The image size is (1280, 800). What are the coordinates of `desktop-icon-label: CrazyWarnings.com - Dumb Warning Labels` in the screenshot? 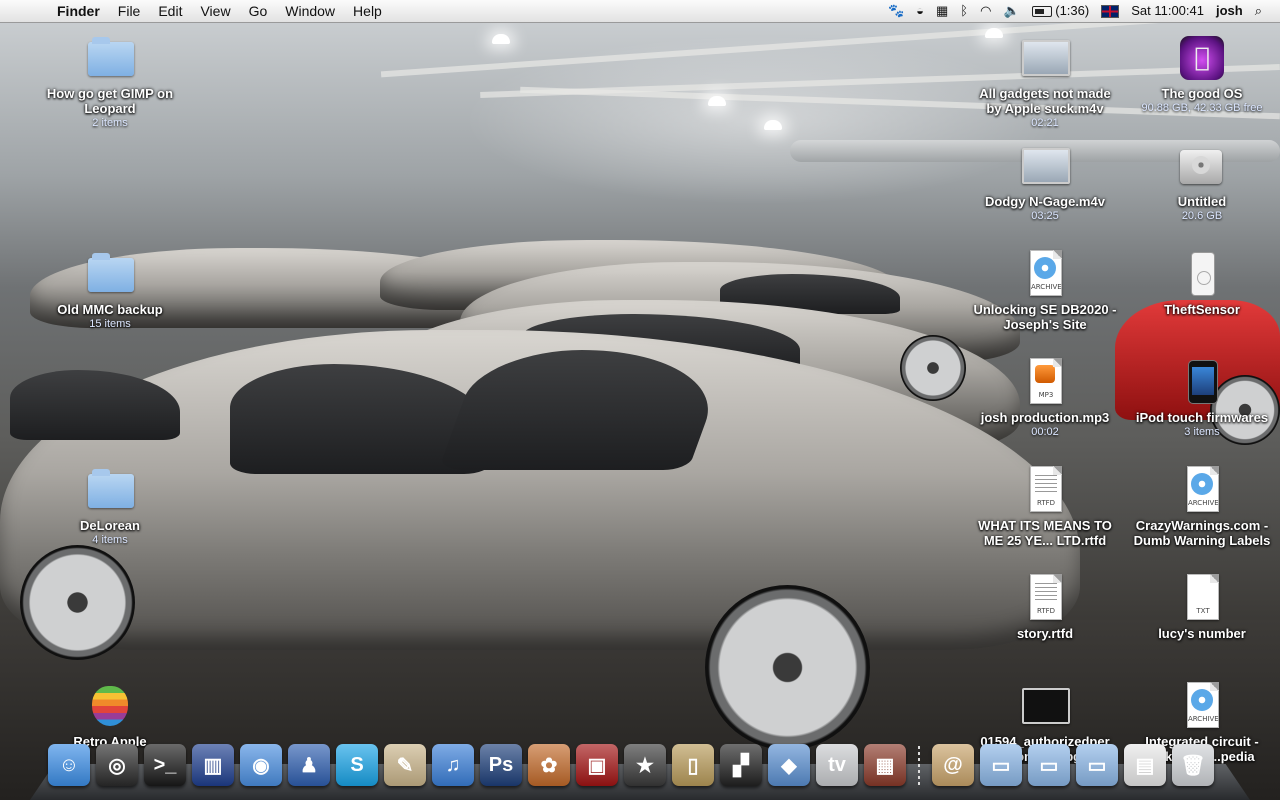 It's located at (1202, 533).